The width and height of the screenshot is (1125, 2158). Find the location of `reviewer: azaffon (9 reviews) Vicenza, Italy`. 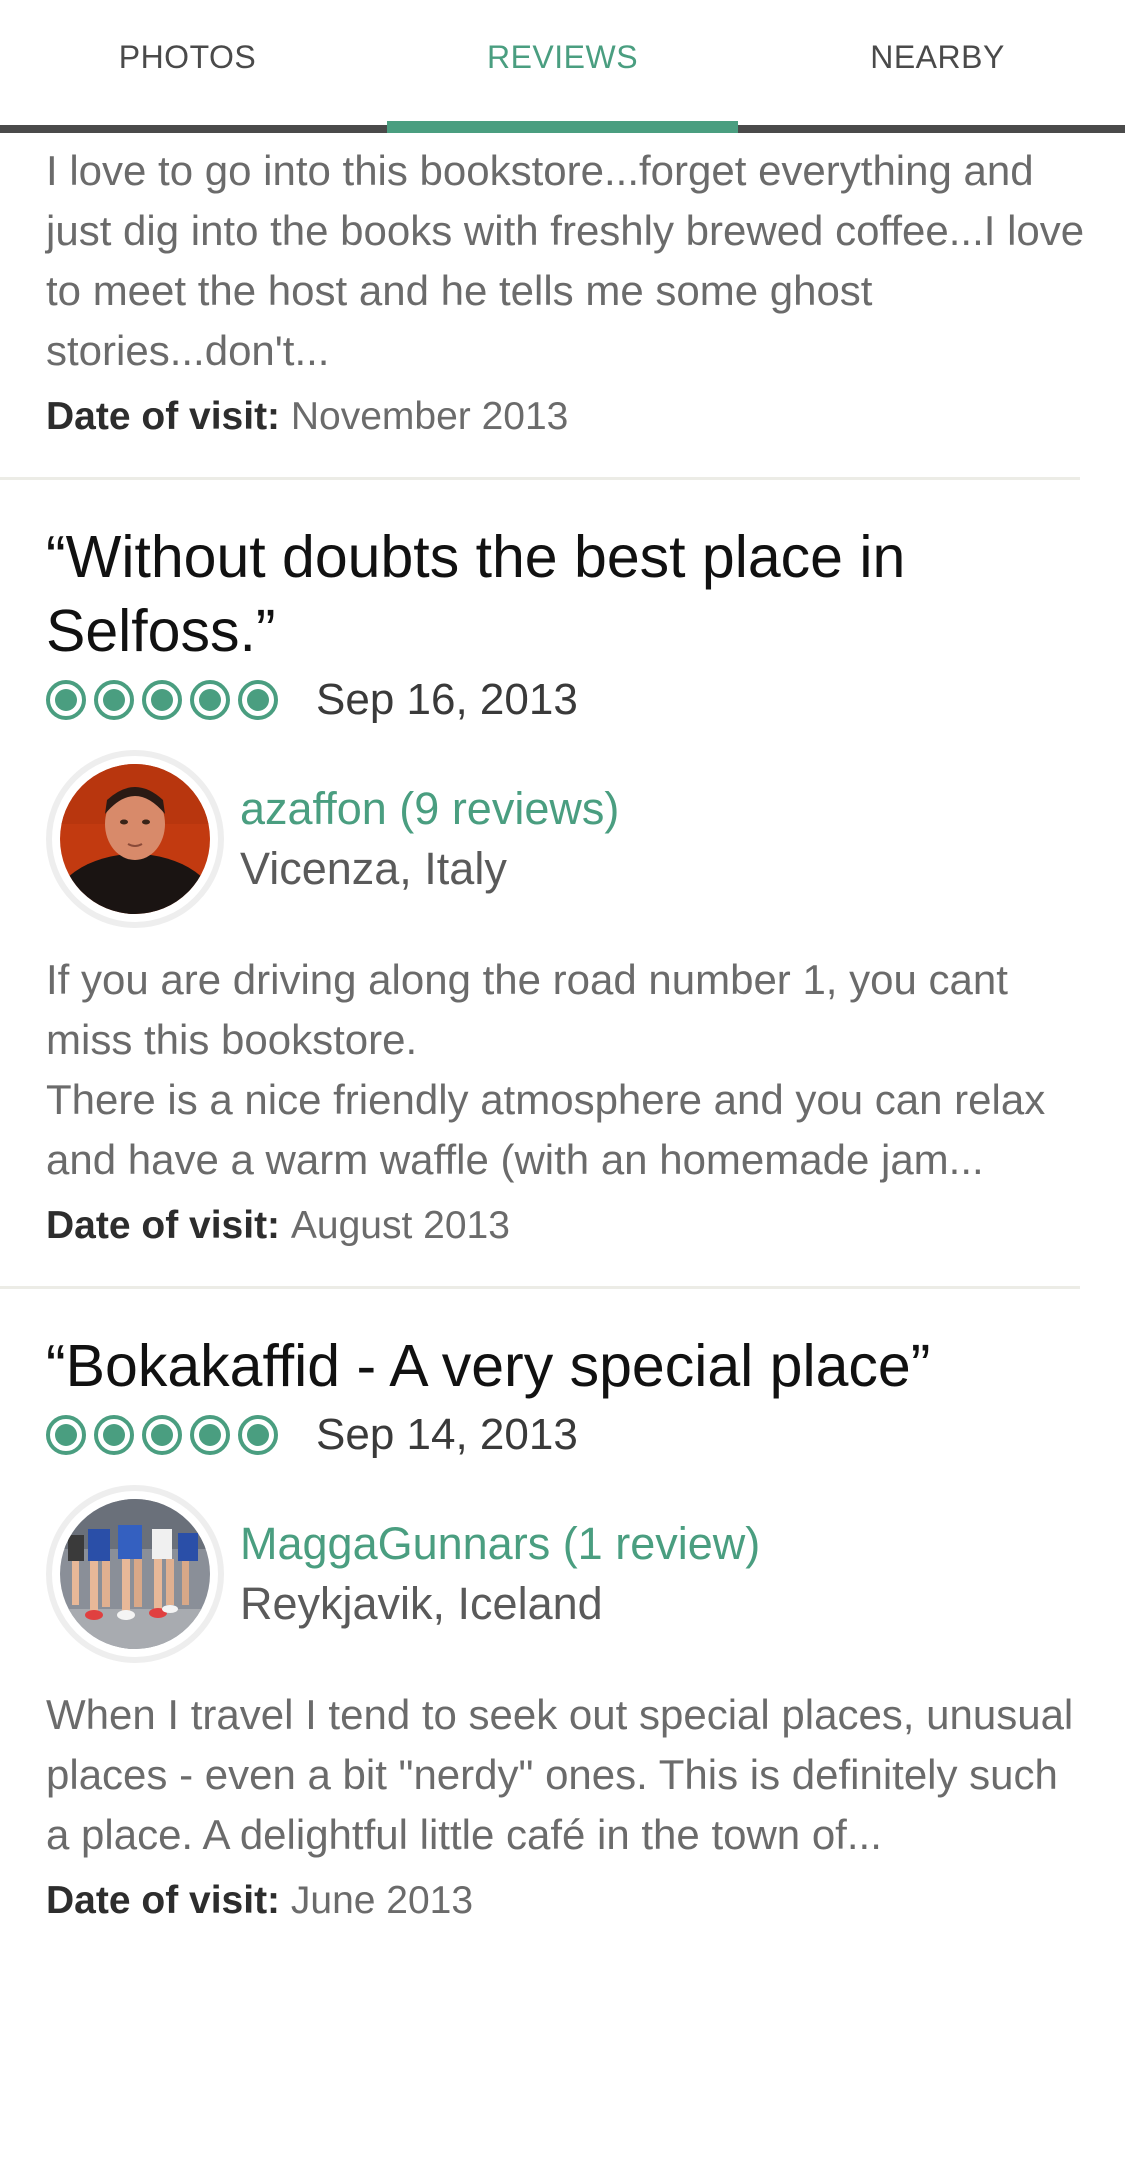

reviewer: azaffon (9 reviews) Vicenza, Italy is located at coordinates (585, 839).